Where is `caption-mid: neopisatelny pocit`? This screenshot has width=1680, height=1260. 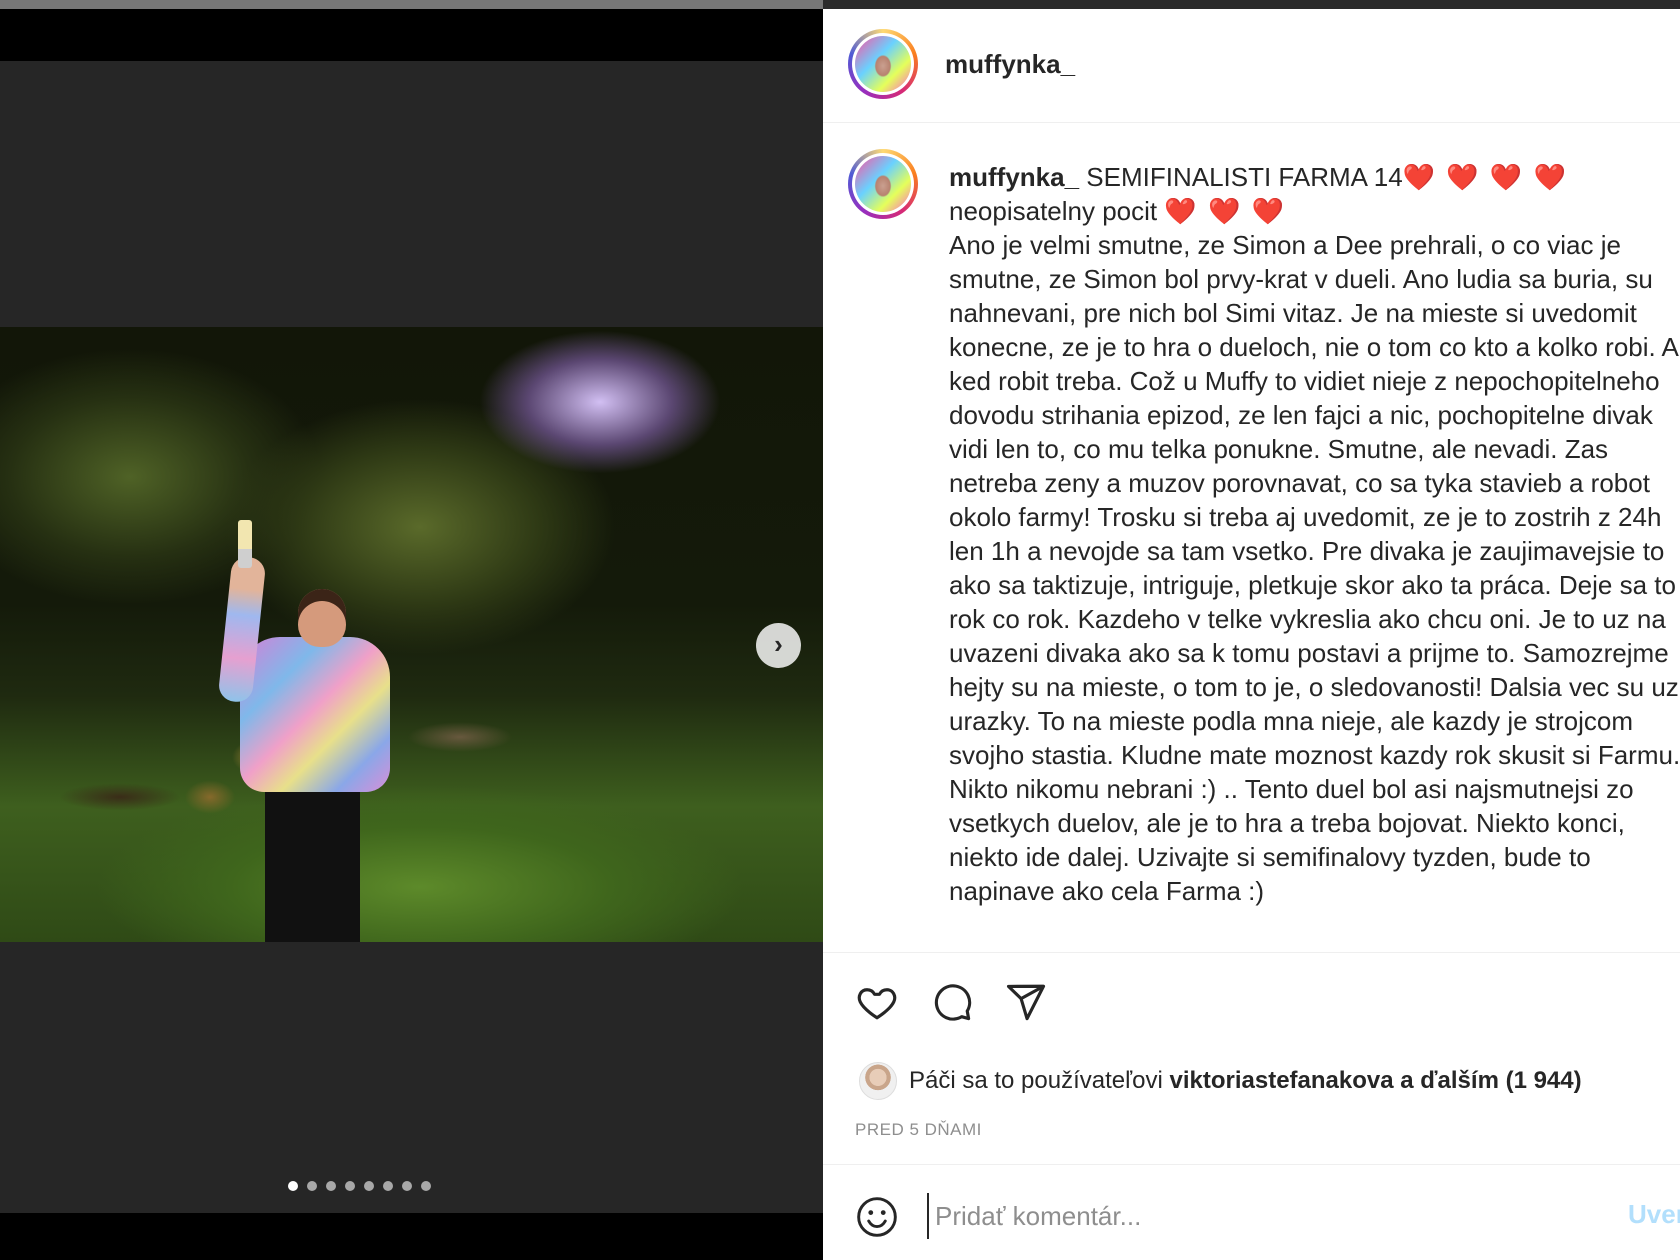
caption-mid: neopisatelny pocit is located at coordinates (1053, 211).